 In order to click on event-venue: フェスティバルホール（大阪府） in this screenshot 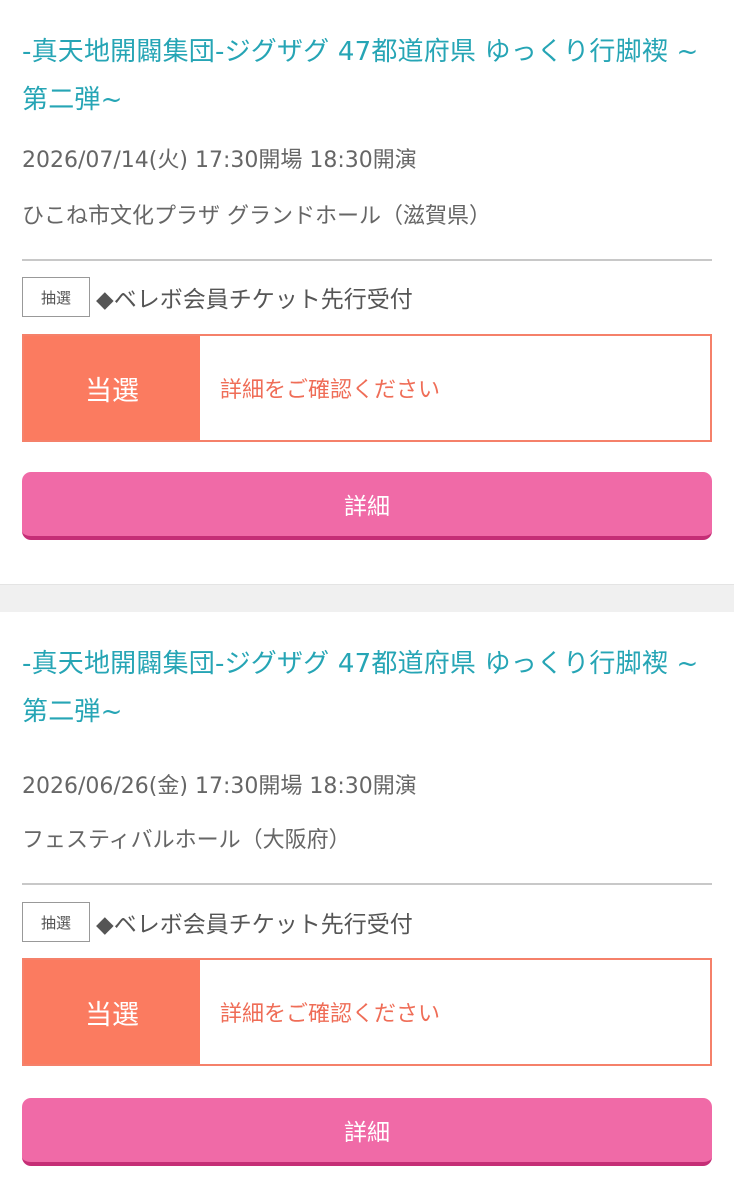, I will do `click(186, 840)`.